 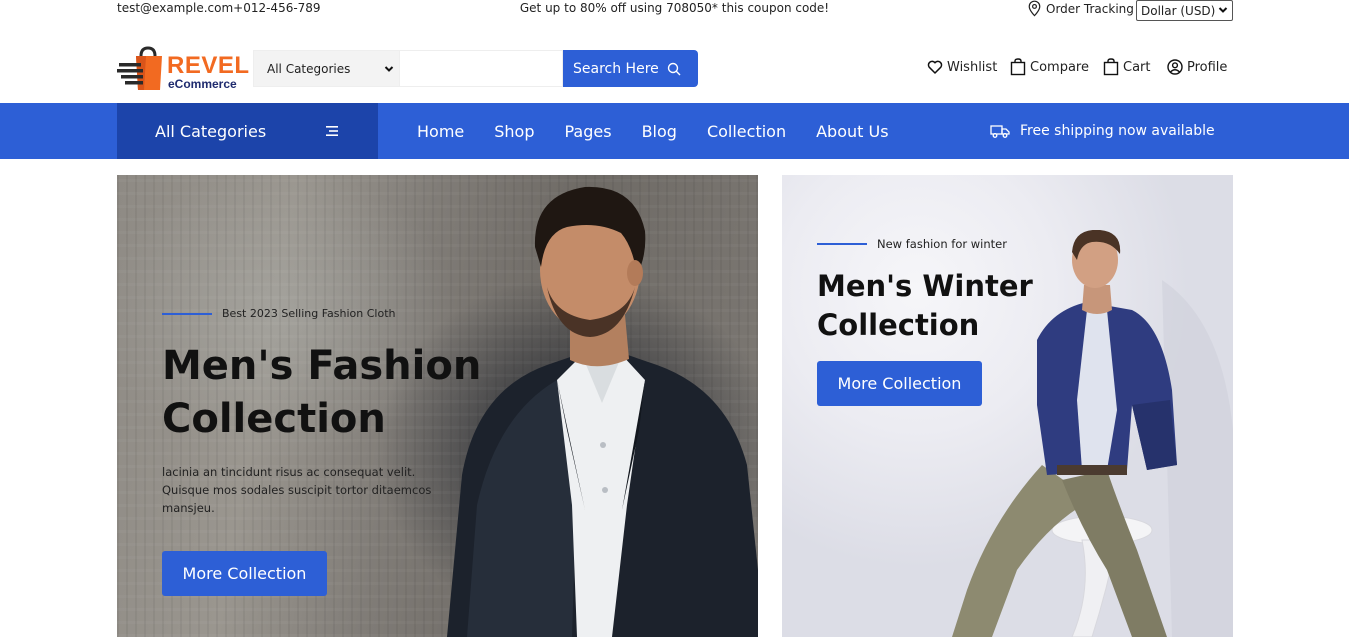 I want to click on user-circle-icon, so click(x=1175, y=67).